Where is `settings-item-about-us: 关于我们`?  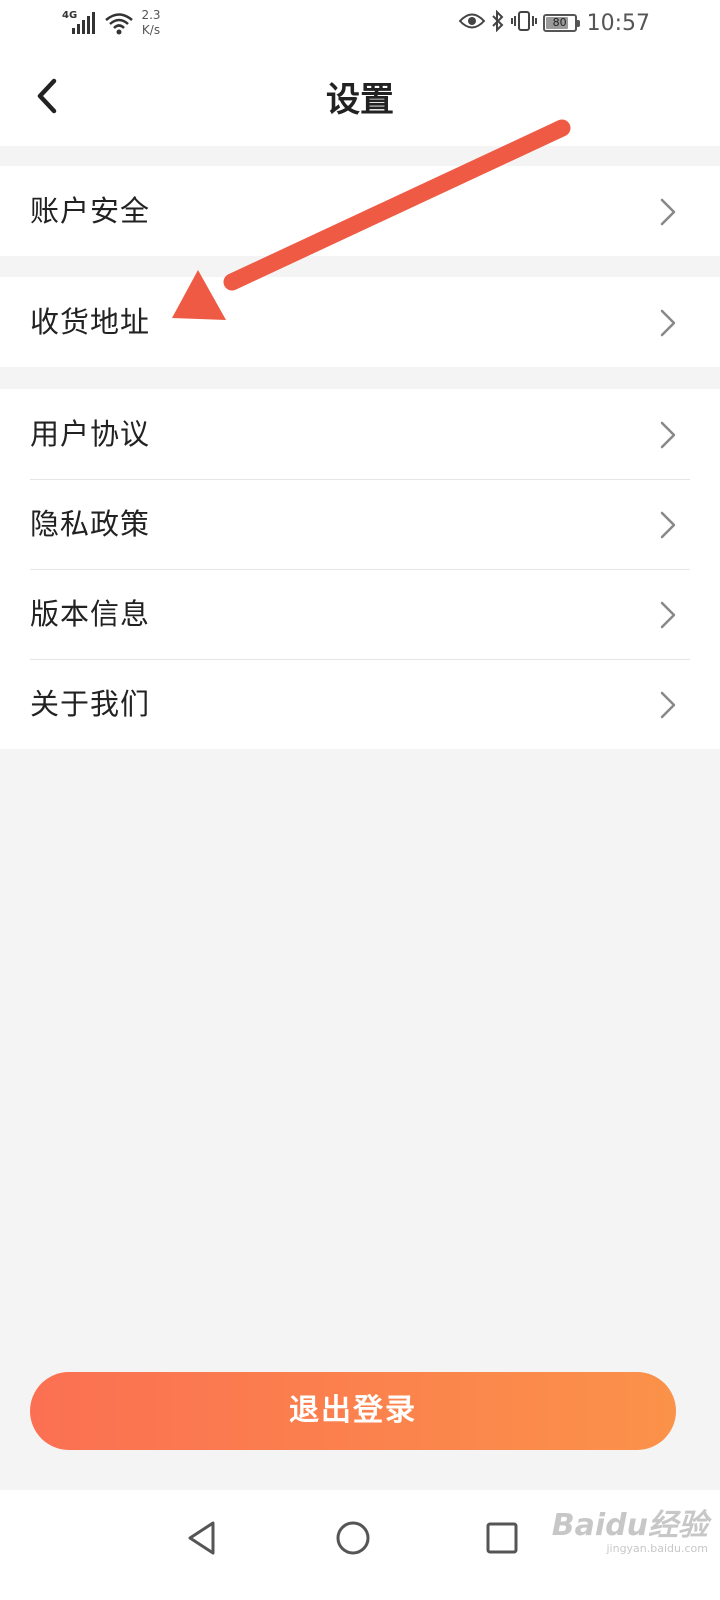 settings-item-about-us: 关于我们 is located at coordinates (360, 704).